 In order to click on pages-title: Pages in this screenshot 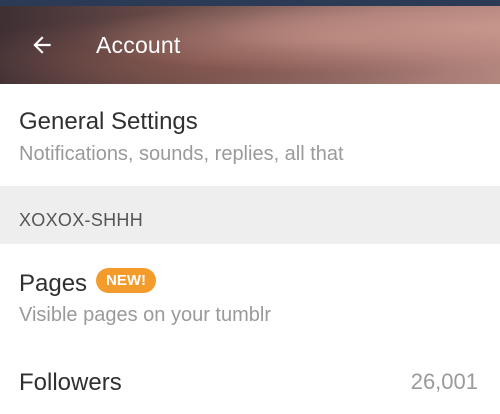, I will do `click(53, 283)`.